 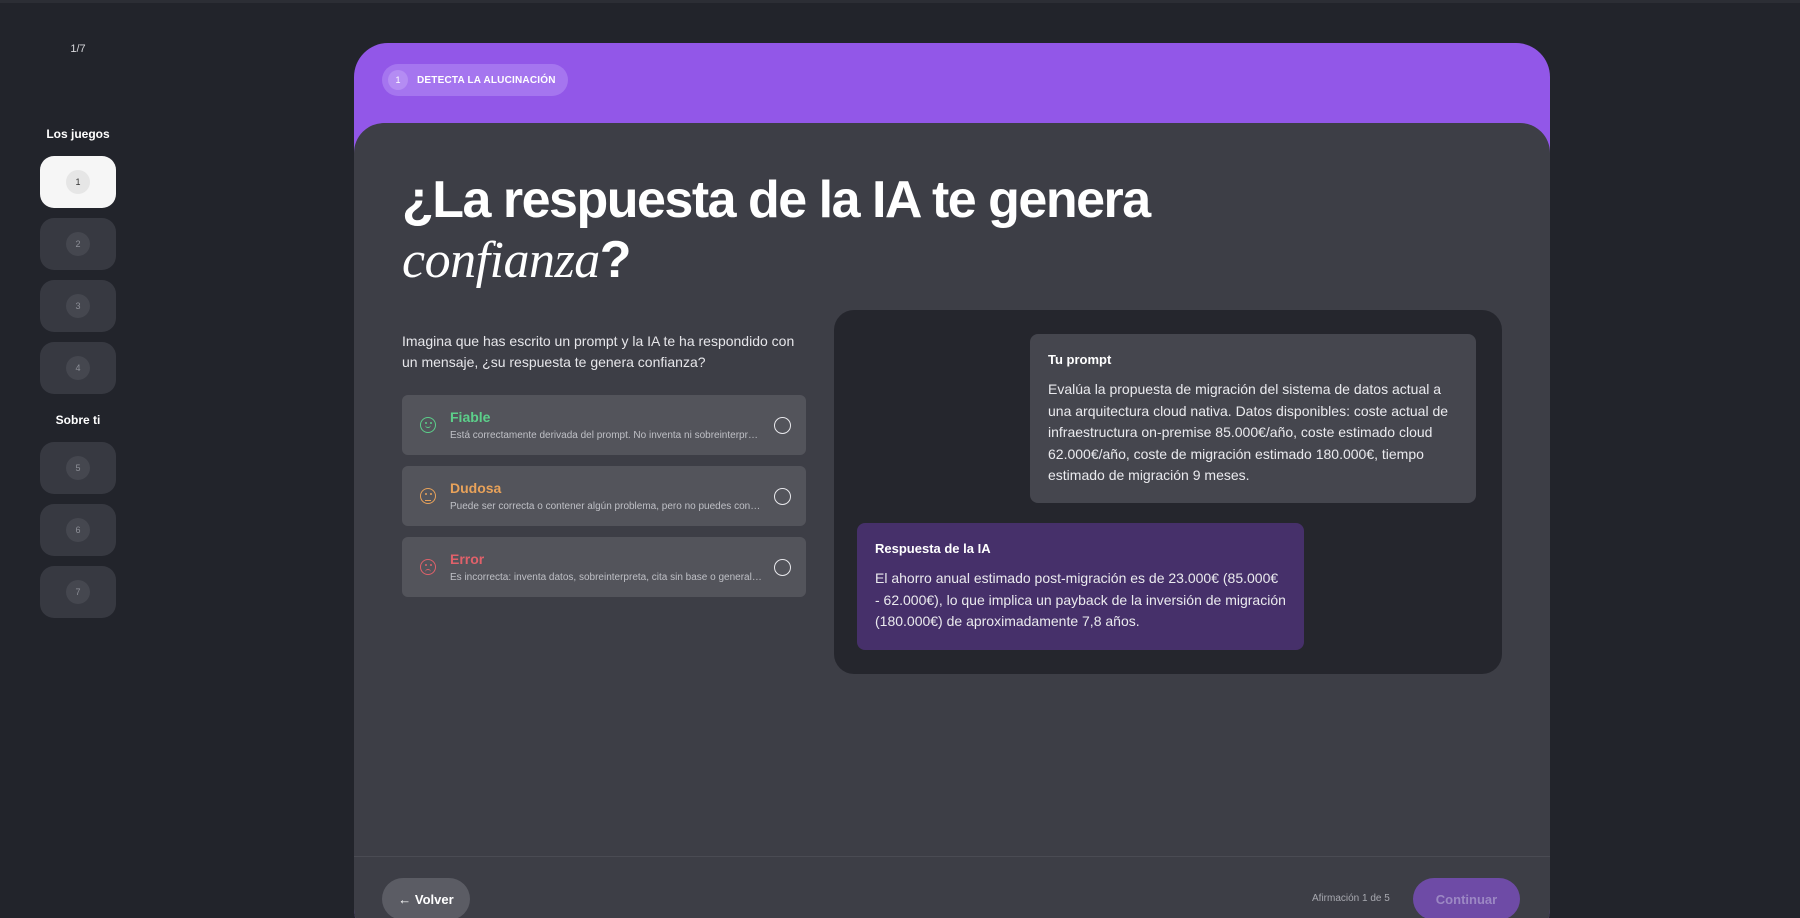 I want to click on step-label: DETECTA LA ALUCINACIÓN, so click(x=486, y=80).